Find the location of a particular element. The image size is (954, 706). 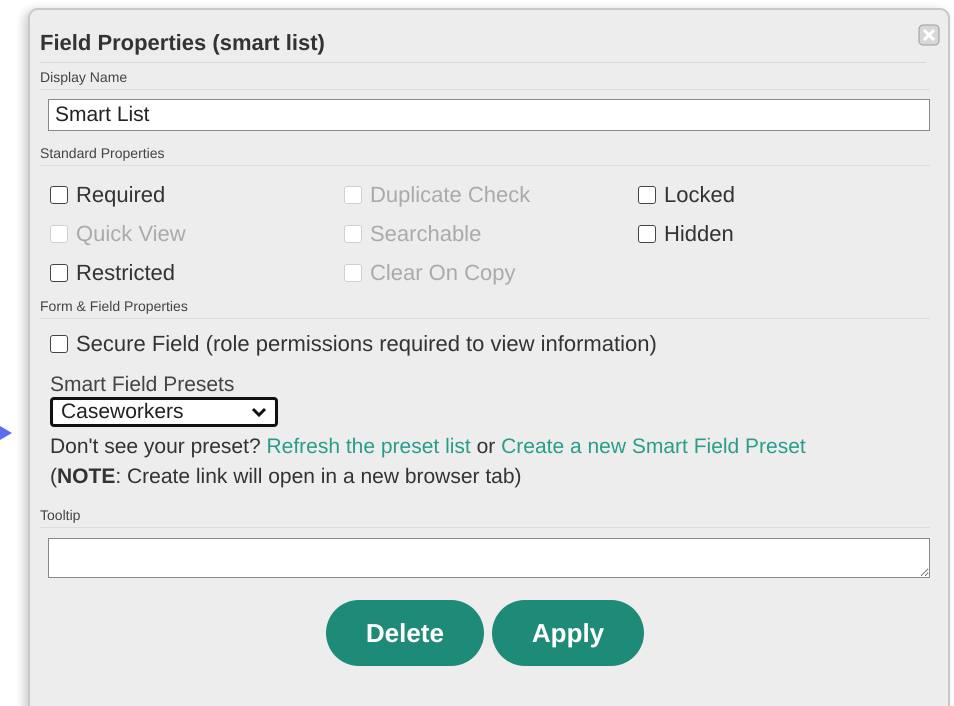

presets-label: Smart Field Presets is located at coordinates (143, 385).